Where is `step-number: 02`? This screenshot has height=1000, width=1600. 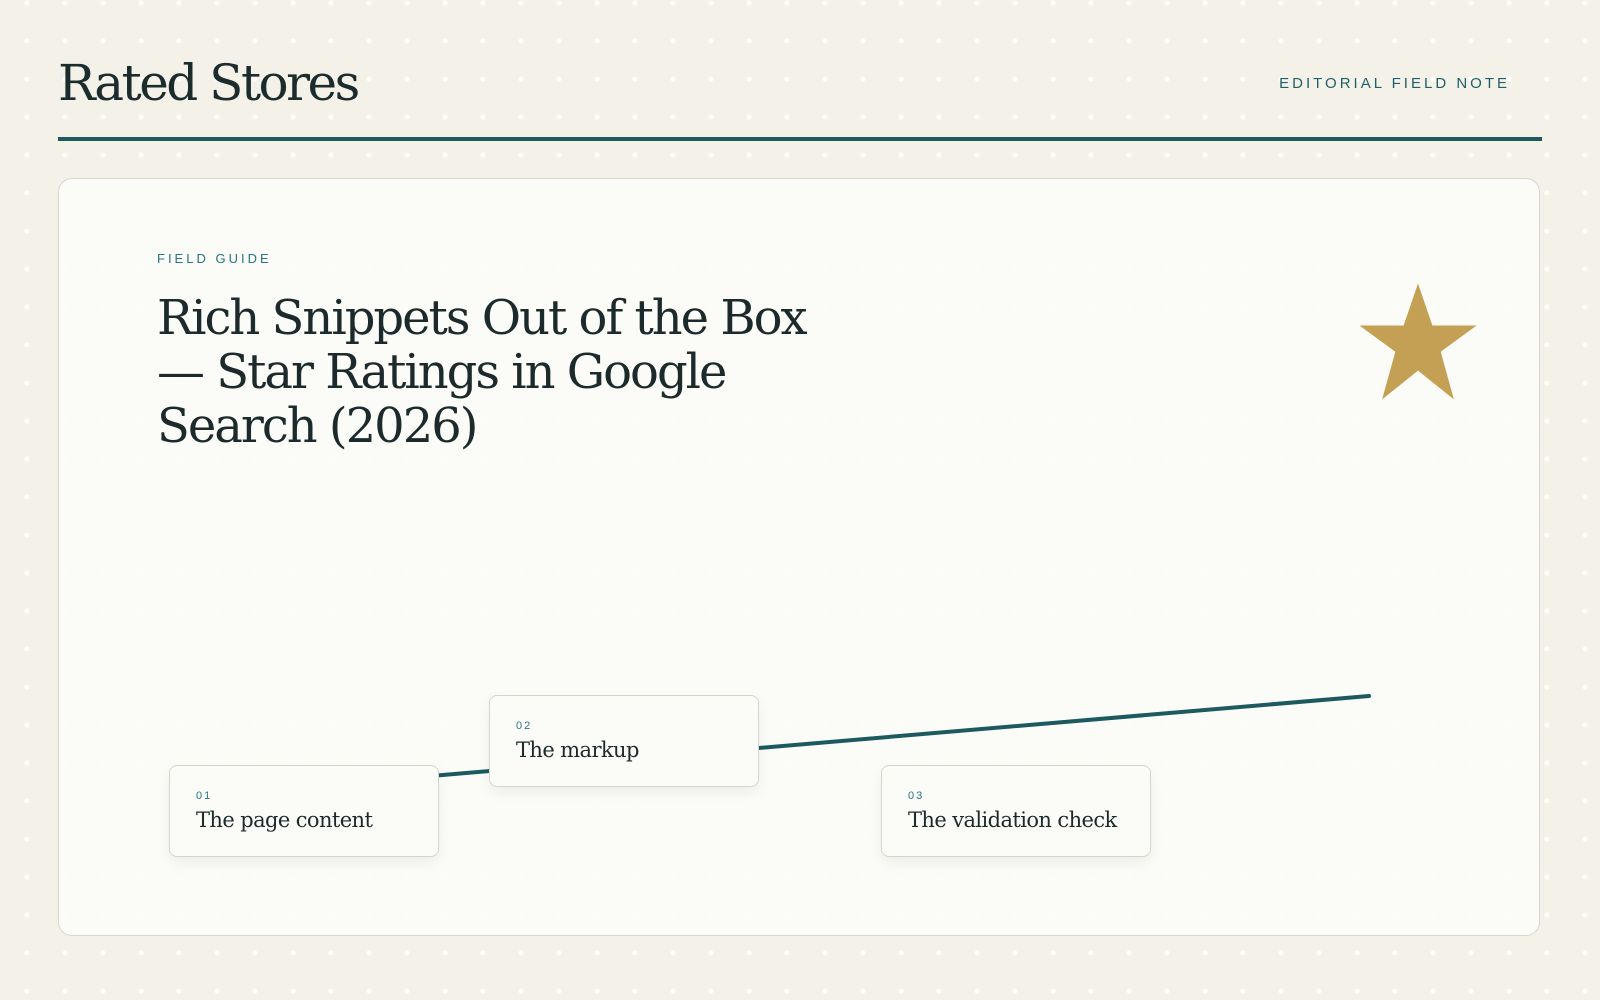
step-number: 02 is located at coordinates (524, 726).